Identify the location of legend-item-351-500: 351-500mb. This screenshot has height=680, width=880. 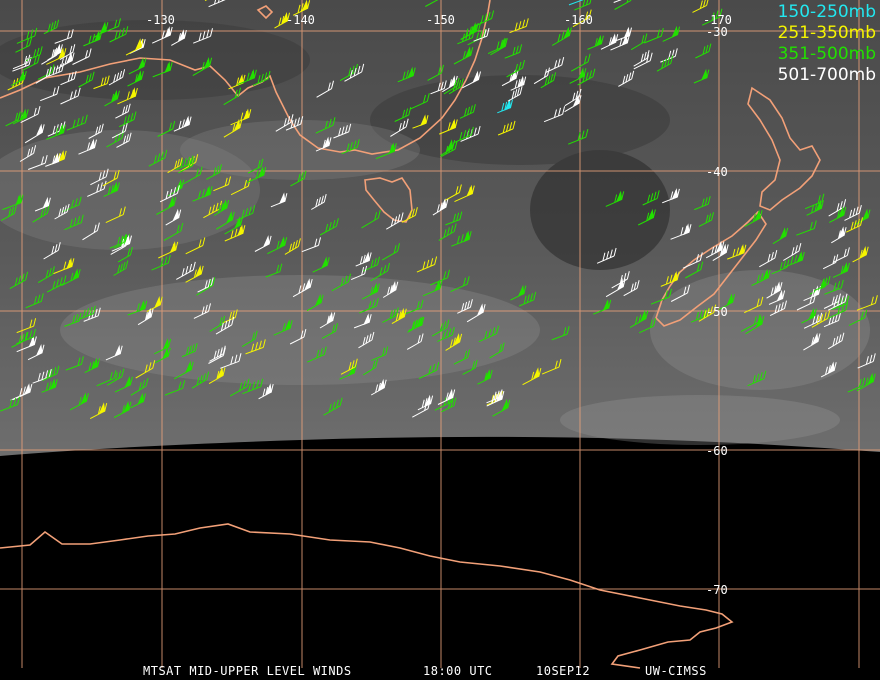
(826, 54).